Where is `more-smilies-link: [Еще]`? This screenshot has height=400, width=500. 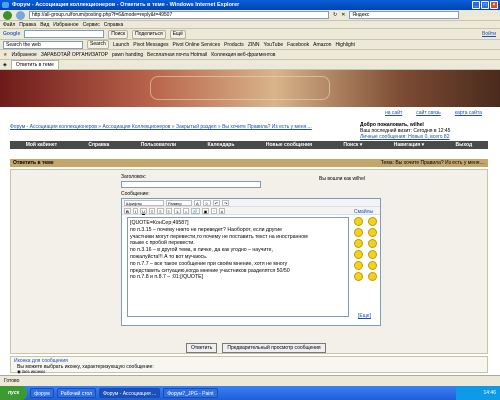
more-smilies-link: [Еще] is located at coordinates (364, 316).